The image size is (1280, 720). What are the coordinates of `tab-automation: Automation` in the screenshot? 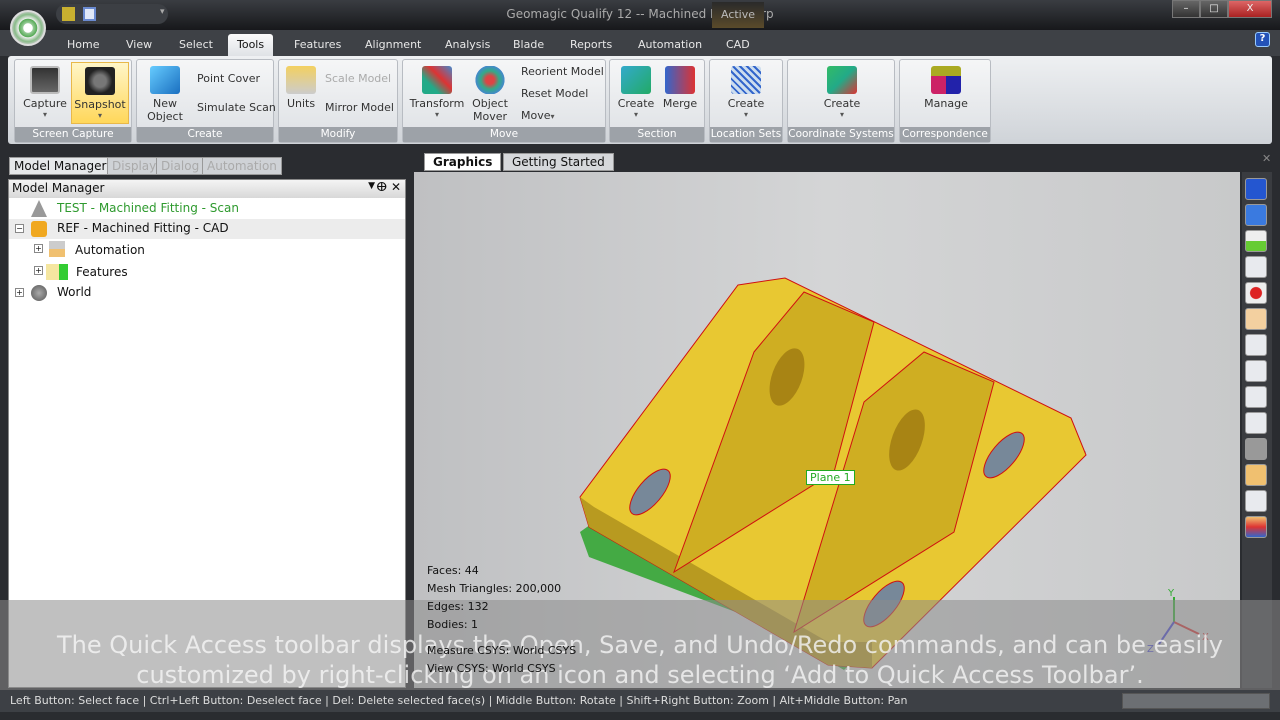 It's located at (670, 45).